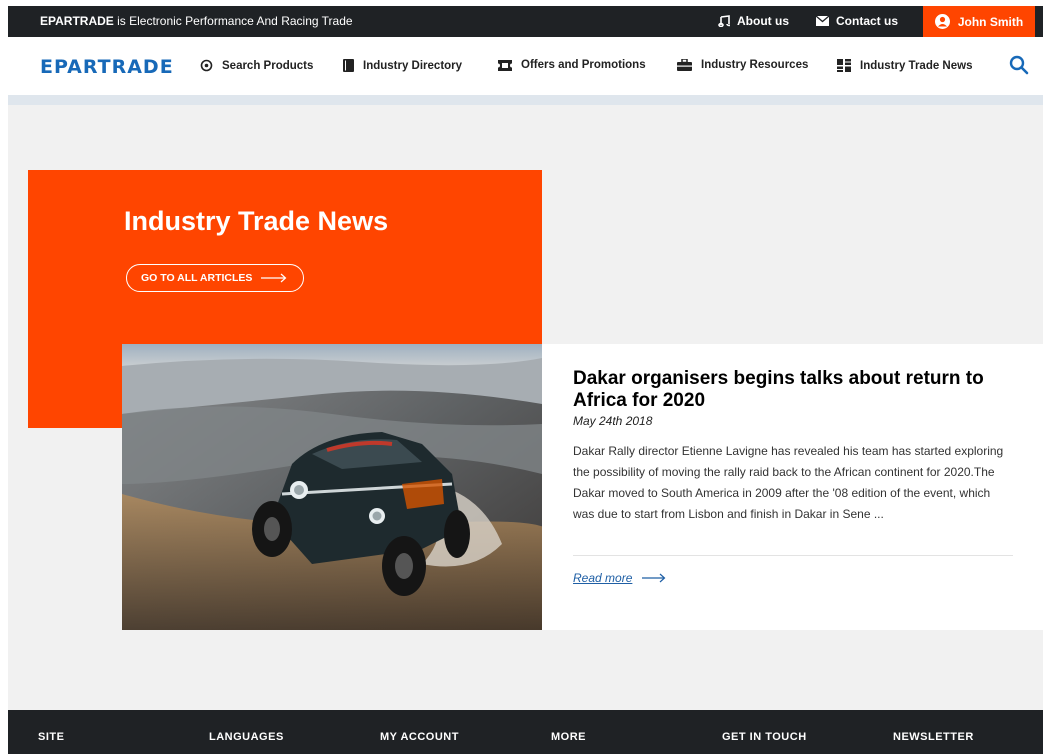 Image resolution: width=1051 pixels, height=754 pixels. Describe the element at coordinates (684, 65) in the screenshot. I see `toolbox-icon` at that location.